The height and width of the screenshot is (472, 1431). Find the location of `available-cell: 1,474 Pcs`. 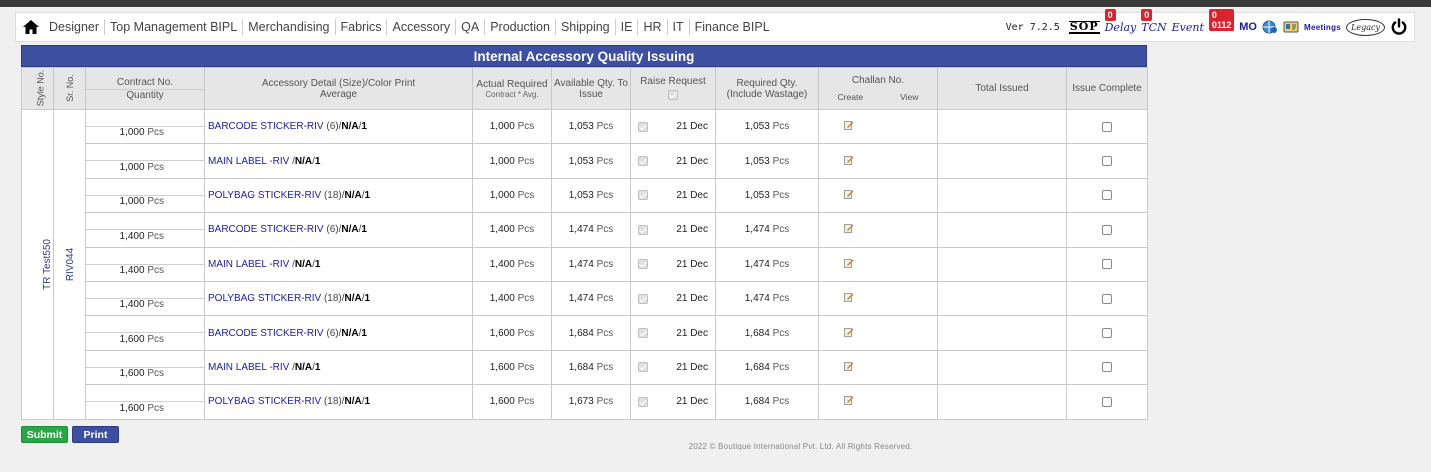

available-cell: 1,474 Pcs is located at coordinates (591, 298).